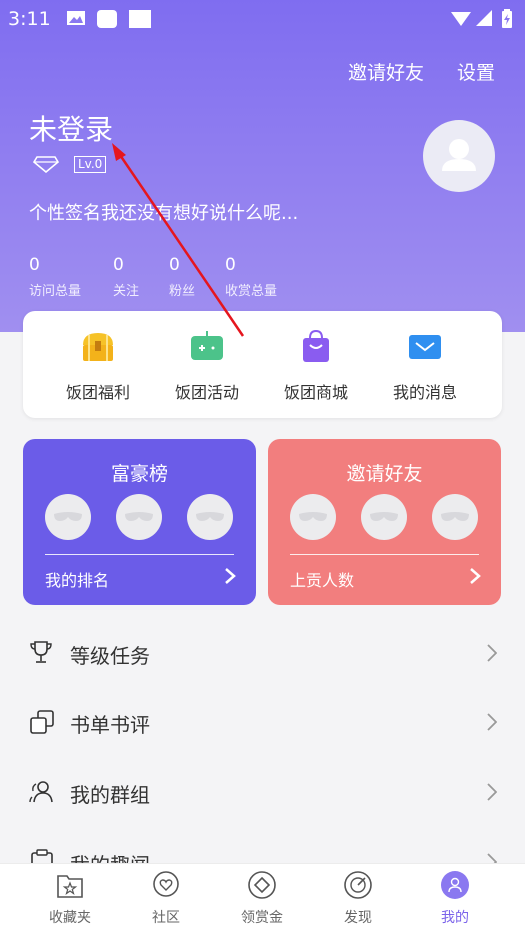 The width and height of the screenshot is (525, 934). I want to click on menu-item-level-tasks: 等级任务, so click(262, 653).